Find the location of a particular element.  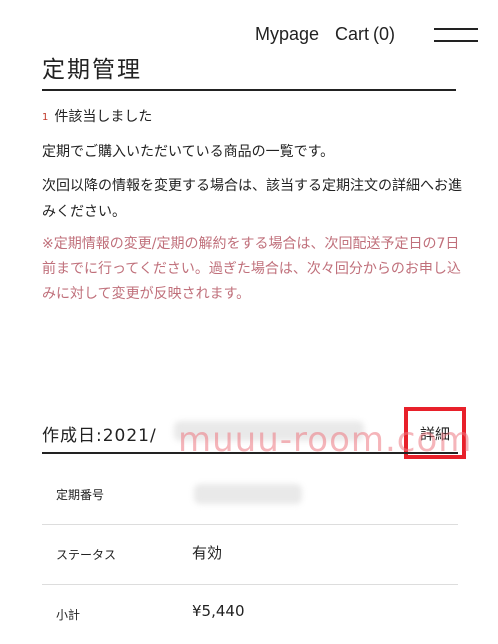

subtotal-label: 小計 is located at coordinates (68, 615).